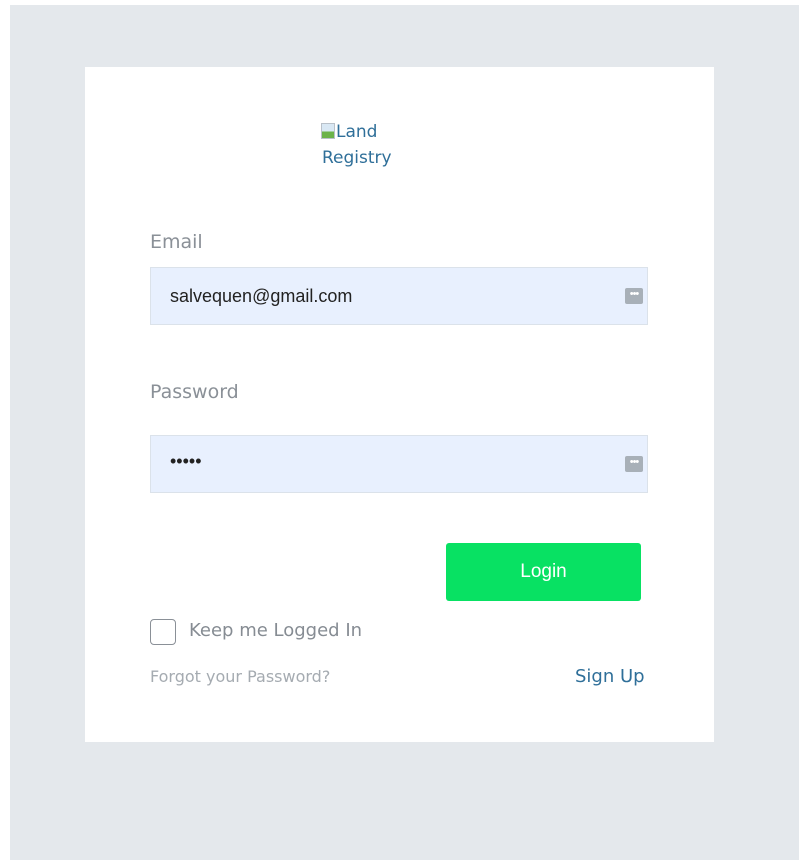  What do you see at coordinates (328, 131) in the screenshot?
I see `broken-image-icon` at bounding box center [328, 131].